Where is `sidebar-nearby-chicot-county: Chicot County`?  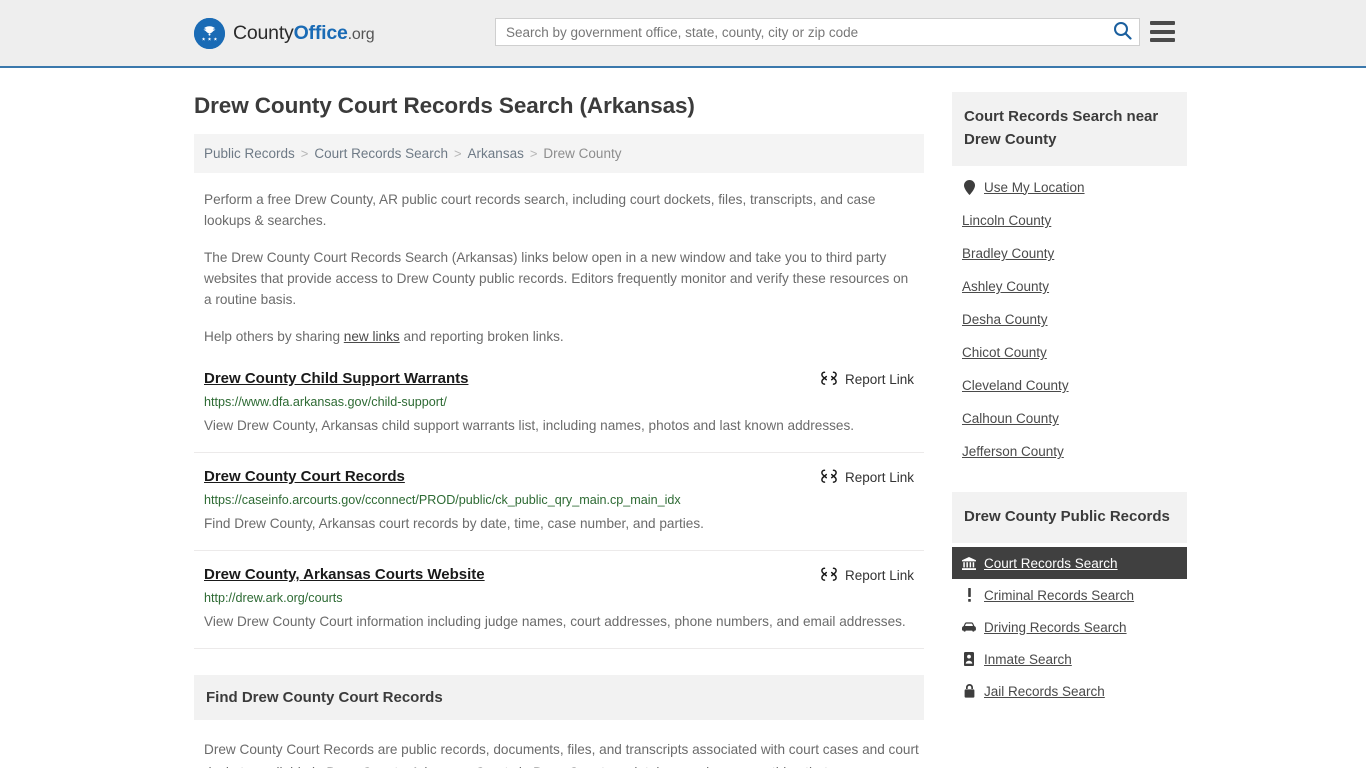 sidebar-nearby-chicot-county: Chicot County is located at coordinates (1069, 352).